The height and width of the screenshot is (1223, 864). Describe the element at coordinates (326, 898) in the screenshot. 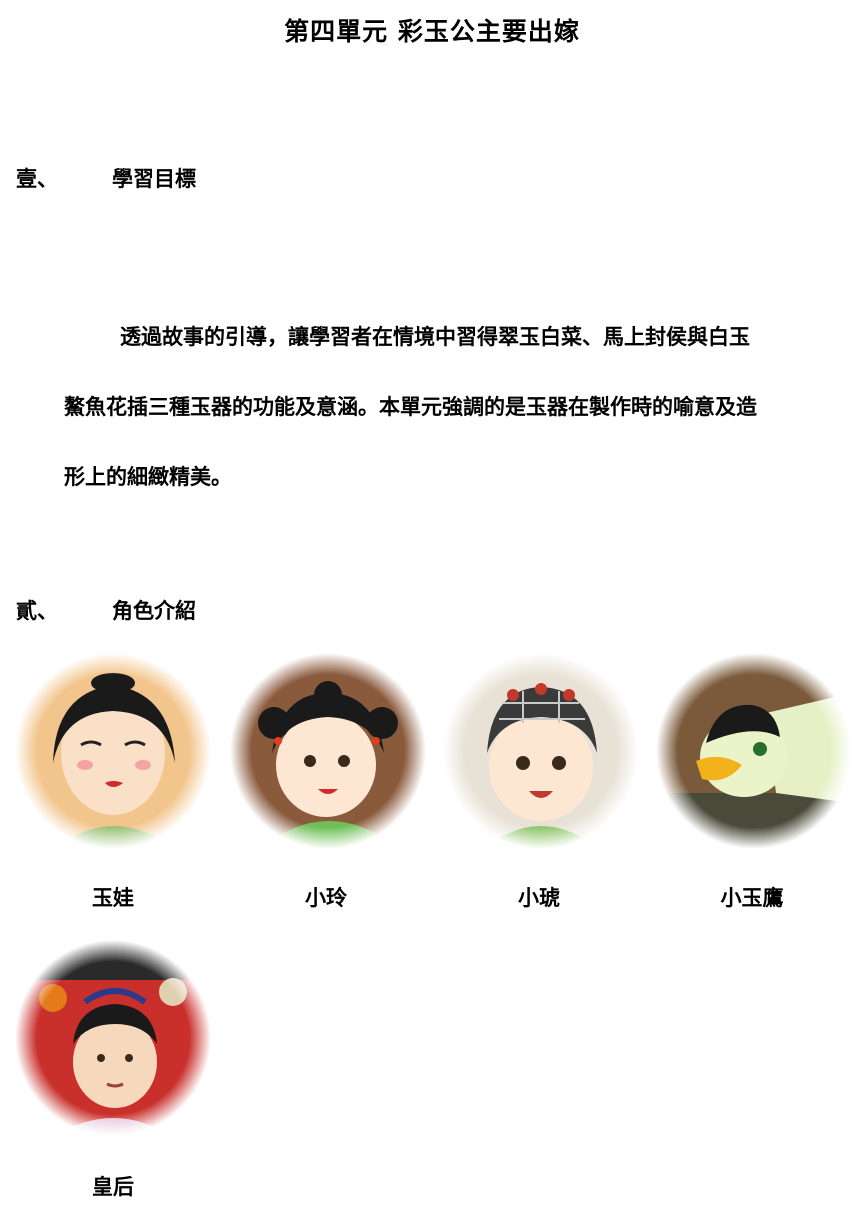

I see `character-name: 小玲` at that location.